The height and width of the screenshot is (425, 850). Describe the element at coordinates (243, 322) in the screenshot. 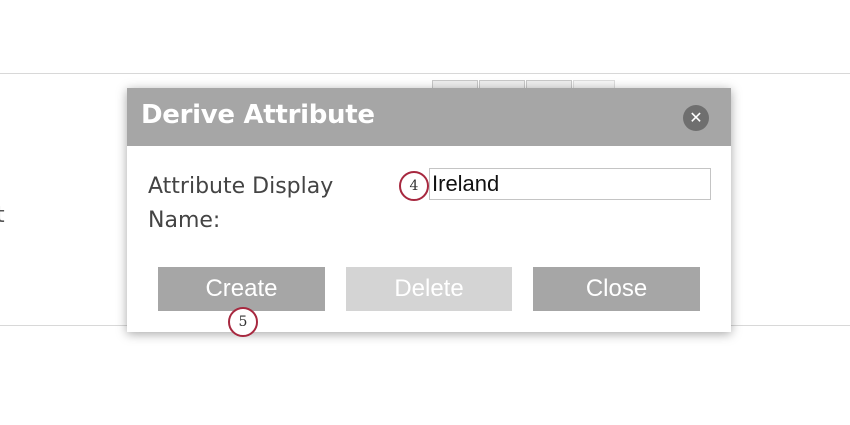

I see `step-marker-5: 5` at that location.